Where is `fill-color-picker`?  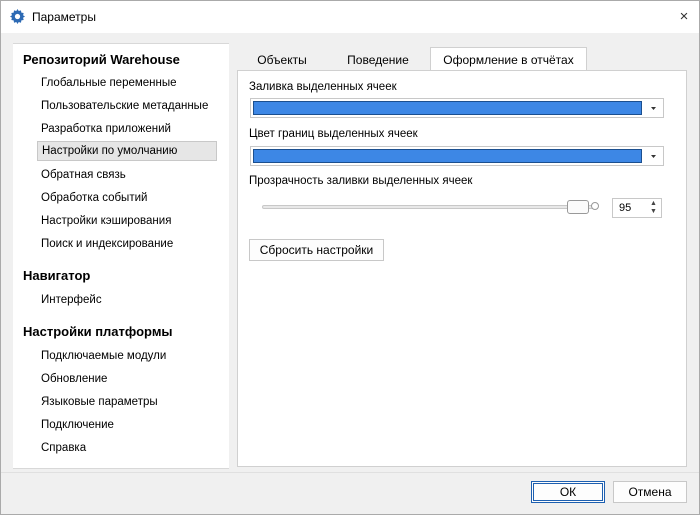 fill-color-picker is located at coordinates (457, 108).